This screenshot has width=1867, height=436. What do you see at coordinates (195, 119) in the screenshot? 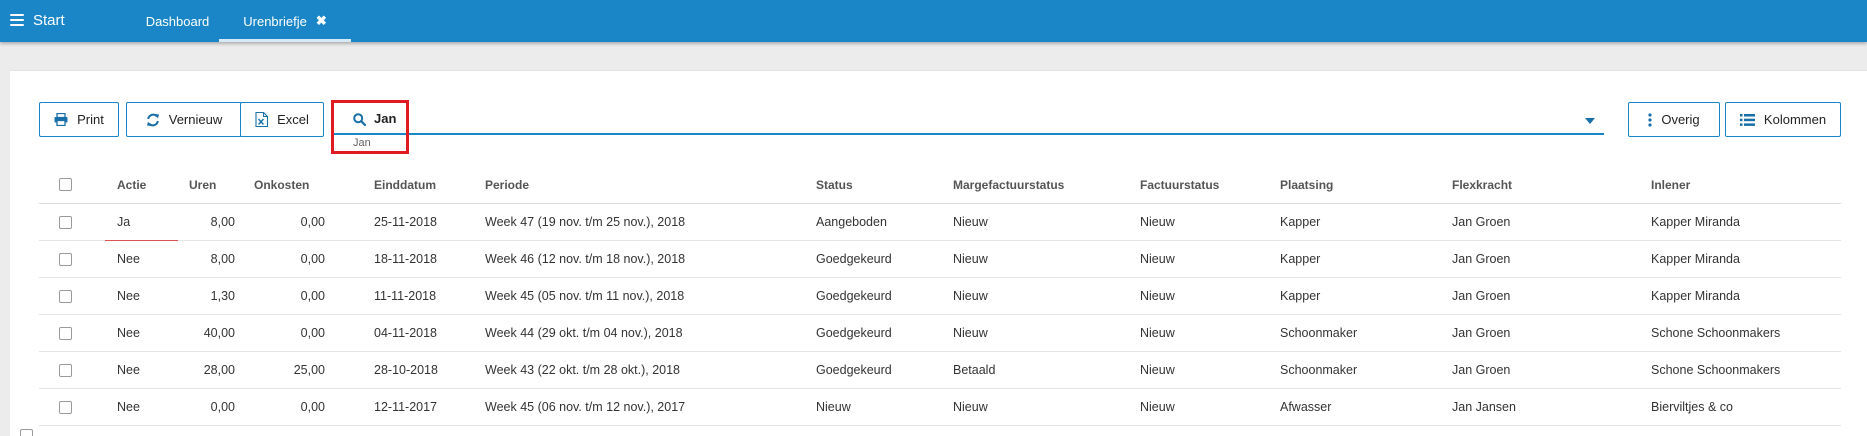
I see `vernieuw-label: Vernieuw` at bounding box center [195, 119].